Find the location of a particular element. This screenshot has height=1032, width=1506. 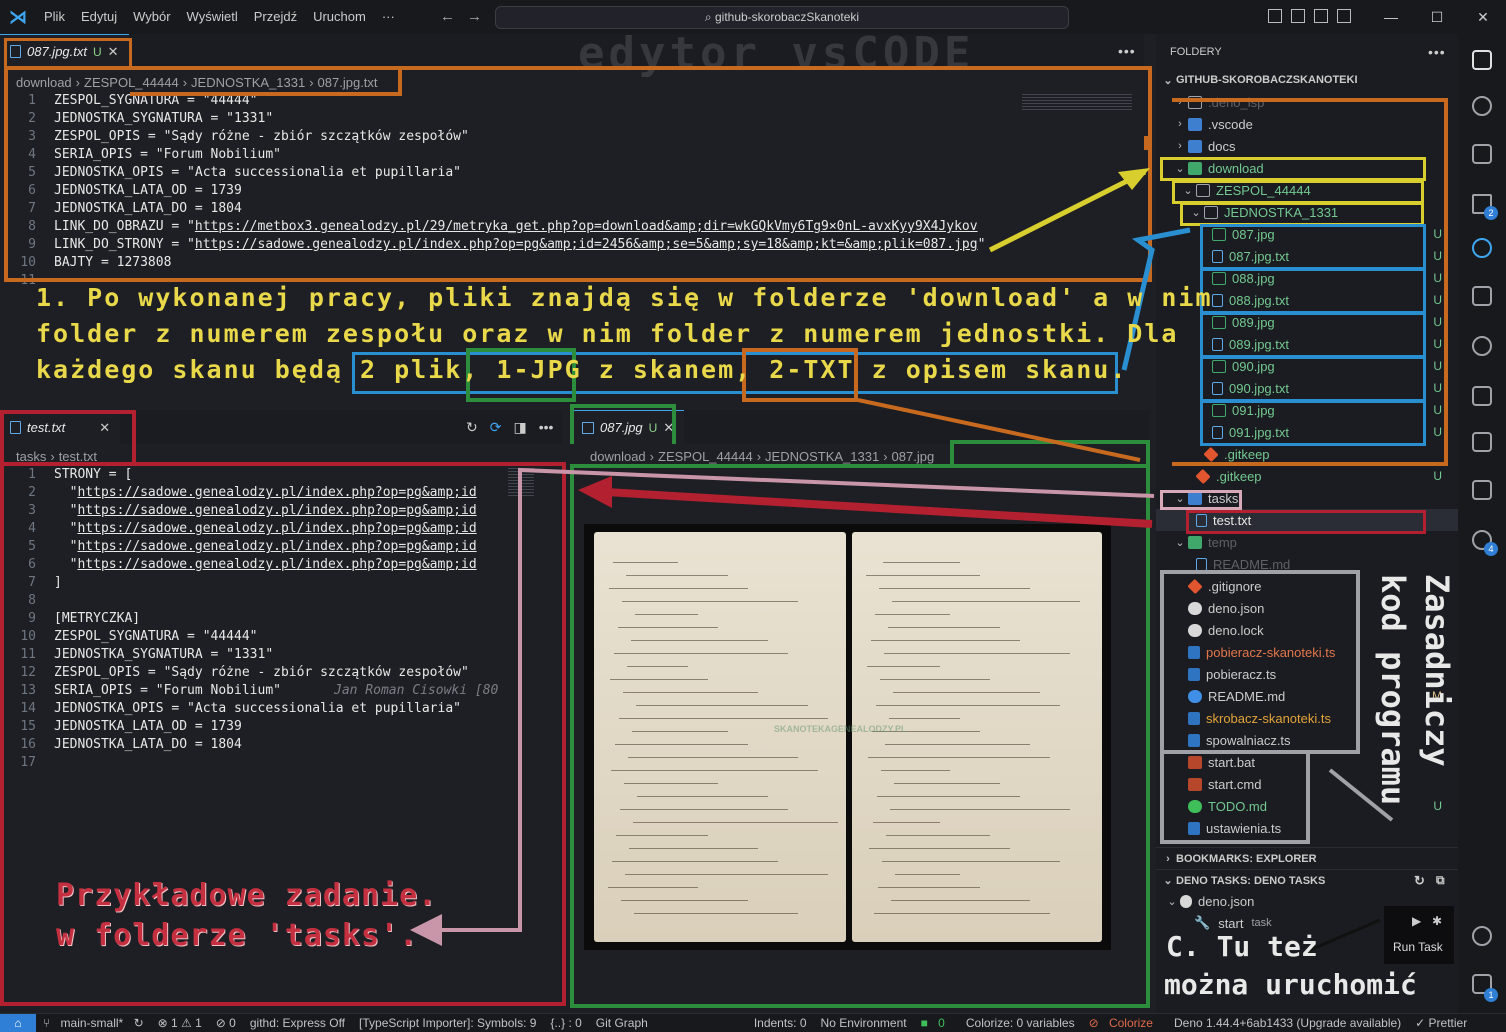

yellow-arrow is located at coordinates (1067, 211).